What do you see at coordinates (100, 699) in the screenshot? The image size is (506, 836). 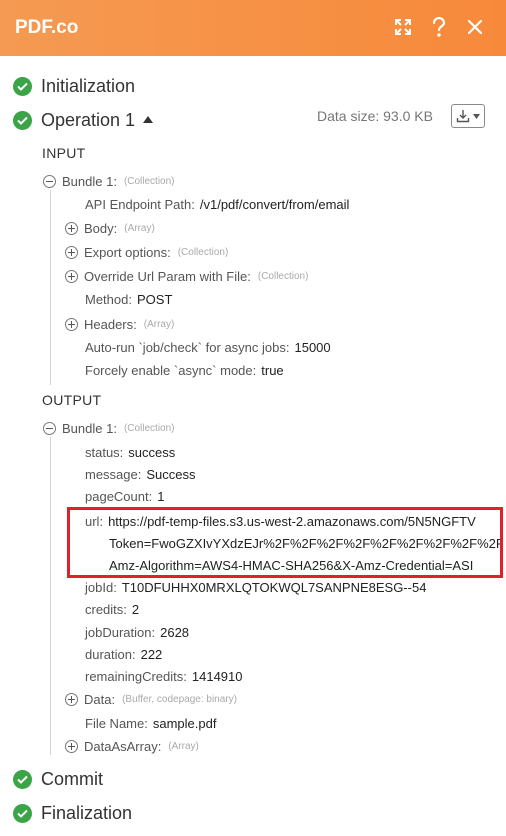 I see `row-key: Data:` at bounding box center [100, 699].